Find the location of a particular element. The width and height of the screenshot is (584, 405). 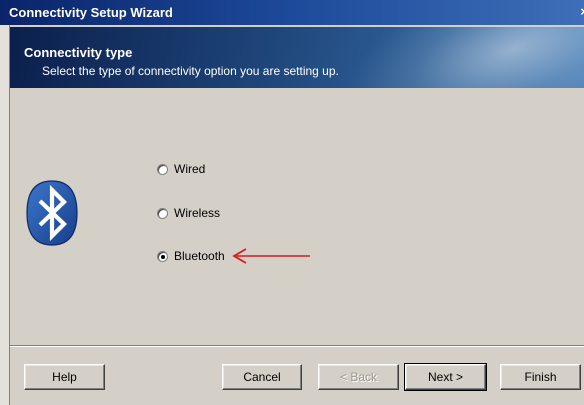

finish-button: Finish is located at coordinates (540, 377).